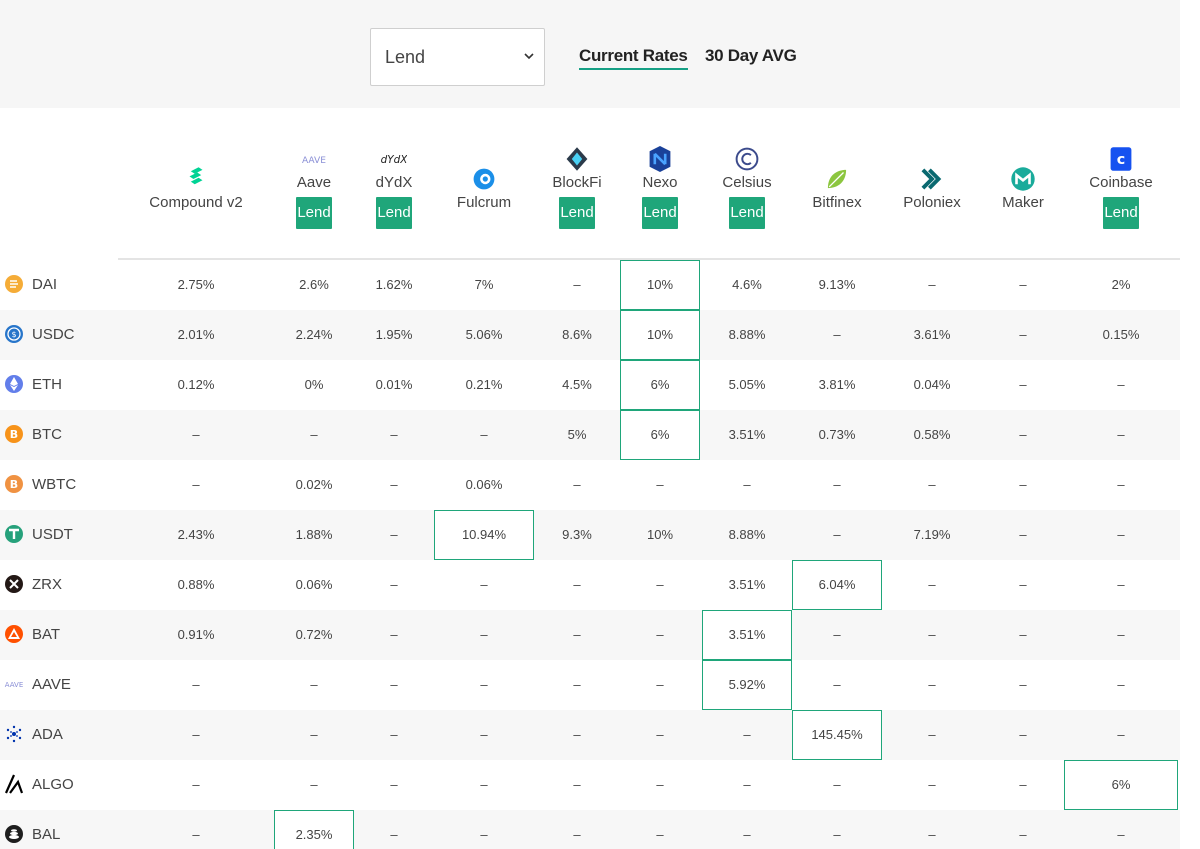 This screenshot has height=849, width=1200. I want to click on wbtc-icon: B, so click(14, 484).